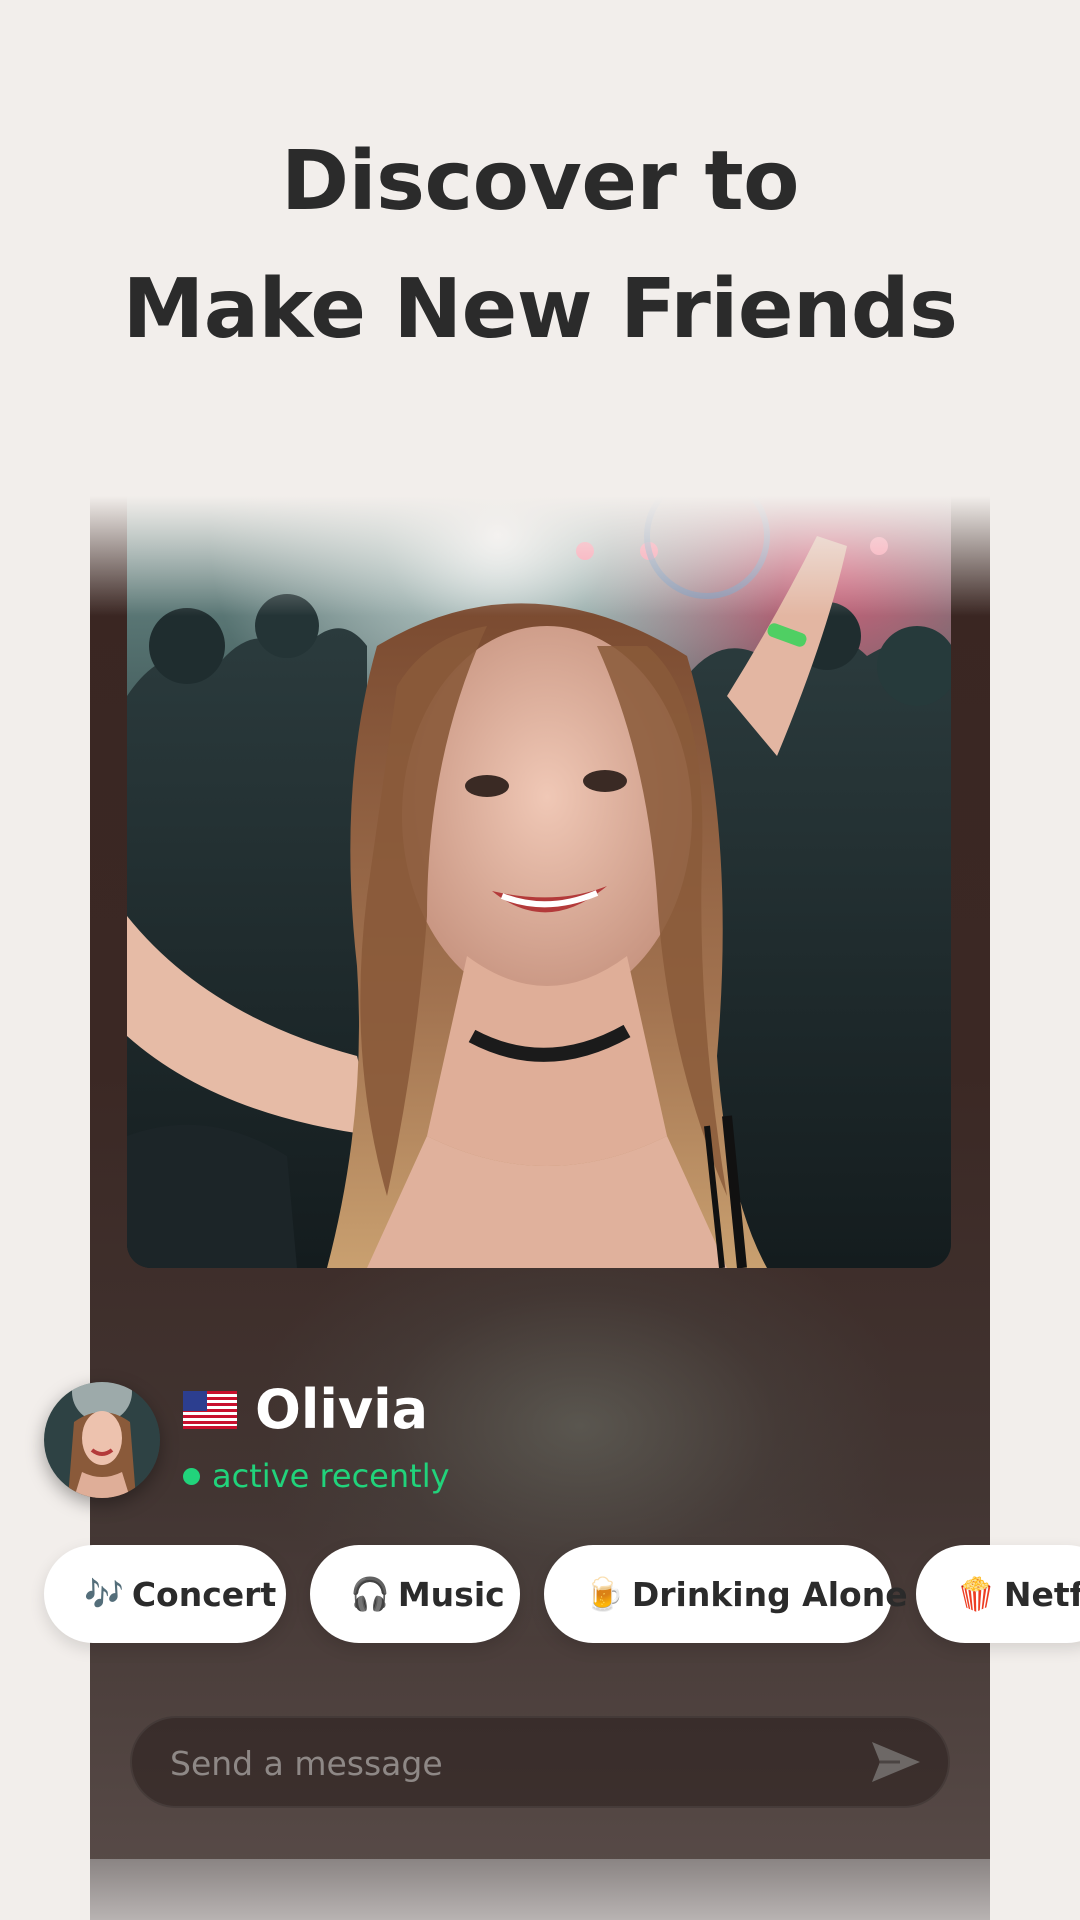  What do you see at coordinates (331, 1476) in the screenshot?
I see `status-text: active recently` at bounding box center [331, 1476].